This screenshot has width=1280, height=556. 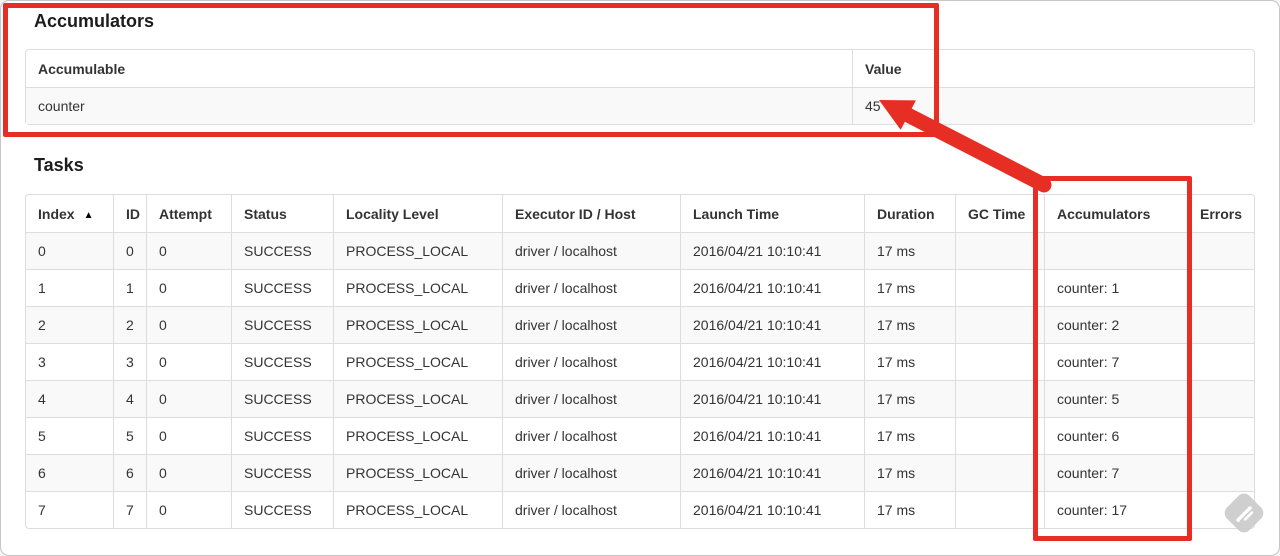 I want to click on task-cell-id: 2, so click(x=129, y=324).